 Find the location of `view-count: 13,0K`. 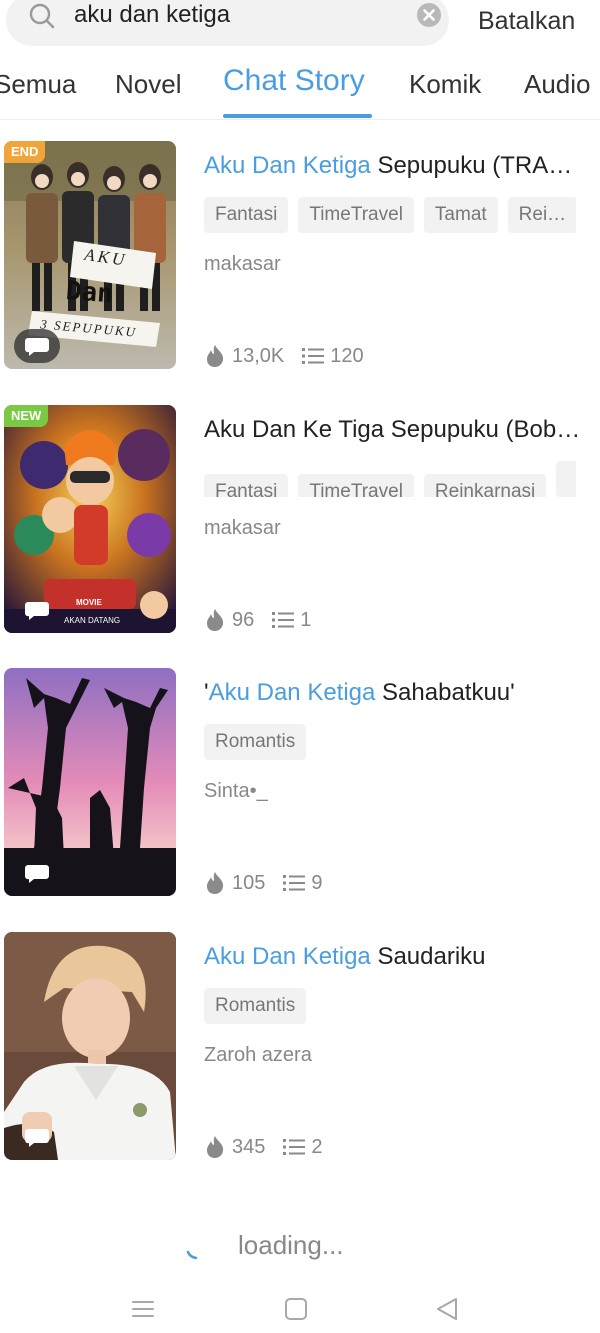

view-count: 13,0K is located at coordinates (258, 355).